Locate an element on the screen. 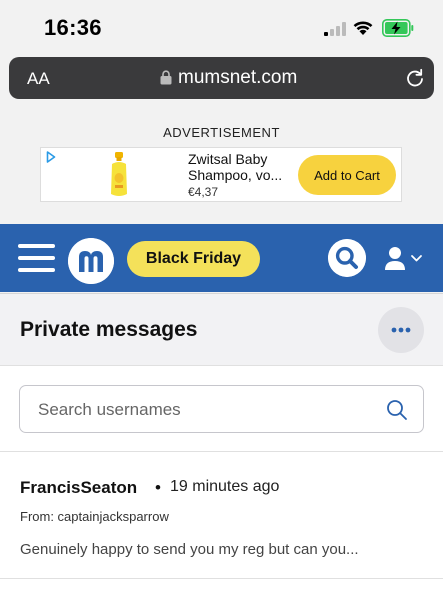  browser-url-bar: AA mumsnet.com is located at coordinates (221, 78).